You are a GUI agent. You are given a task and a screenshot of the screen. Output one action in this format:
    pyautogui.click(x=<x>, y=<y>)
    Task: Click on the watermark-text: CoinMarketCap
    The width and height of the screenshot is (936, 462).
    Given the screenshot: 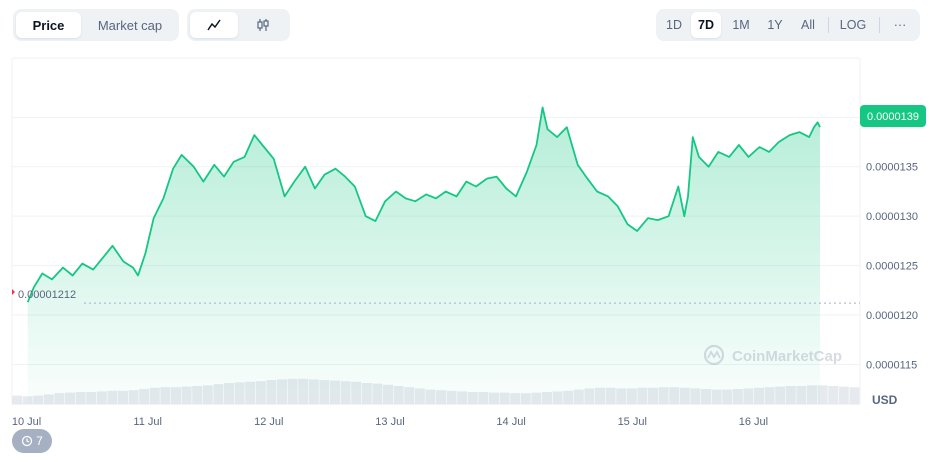 What is the action you would take?
    pyautogui.click(x=787, y=356)
    